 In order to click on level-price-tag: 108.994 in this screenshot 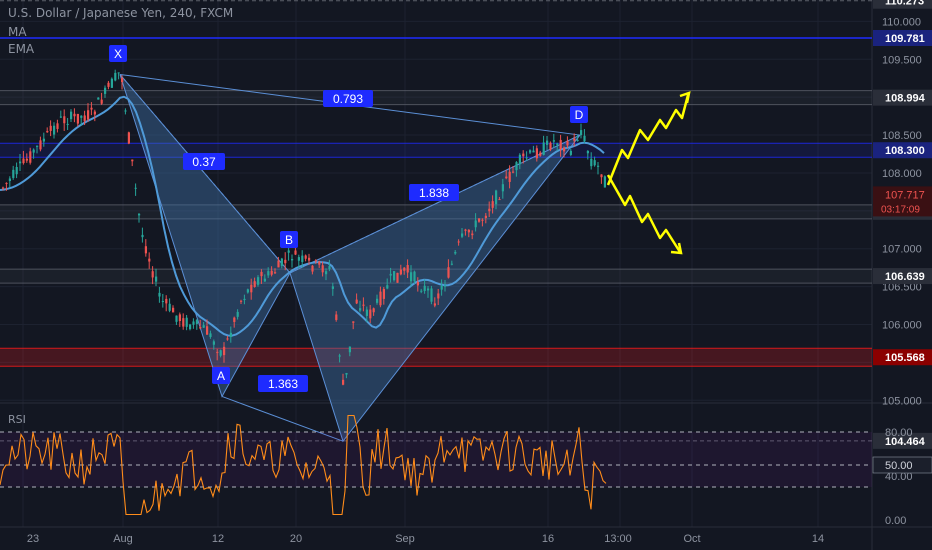, I will do `click(905, 99)`.